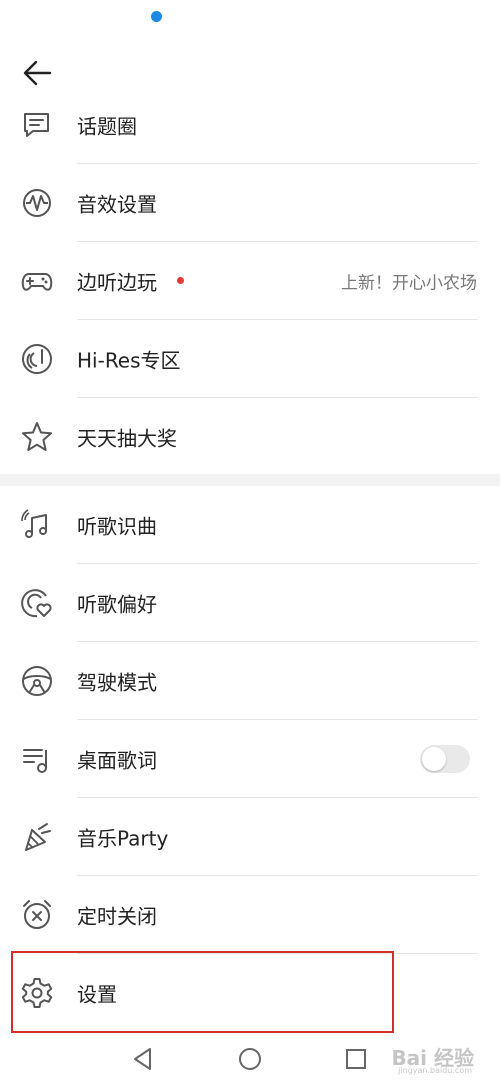 The image size is (500, 1083). I want to click on menu-item-label: 天天抽大奖, so click(127, 438).